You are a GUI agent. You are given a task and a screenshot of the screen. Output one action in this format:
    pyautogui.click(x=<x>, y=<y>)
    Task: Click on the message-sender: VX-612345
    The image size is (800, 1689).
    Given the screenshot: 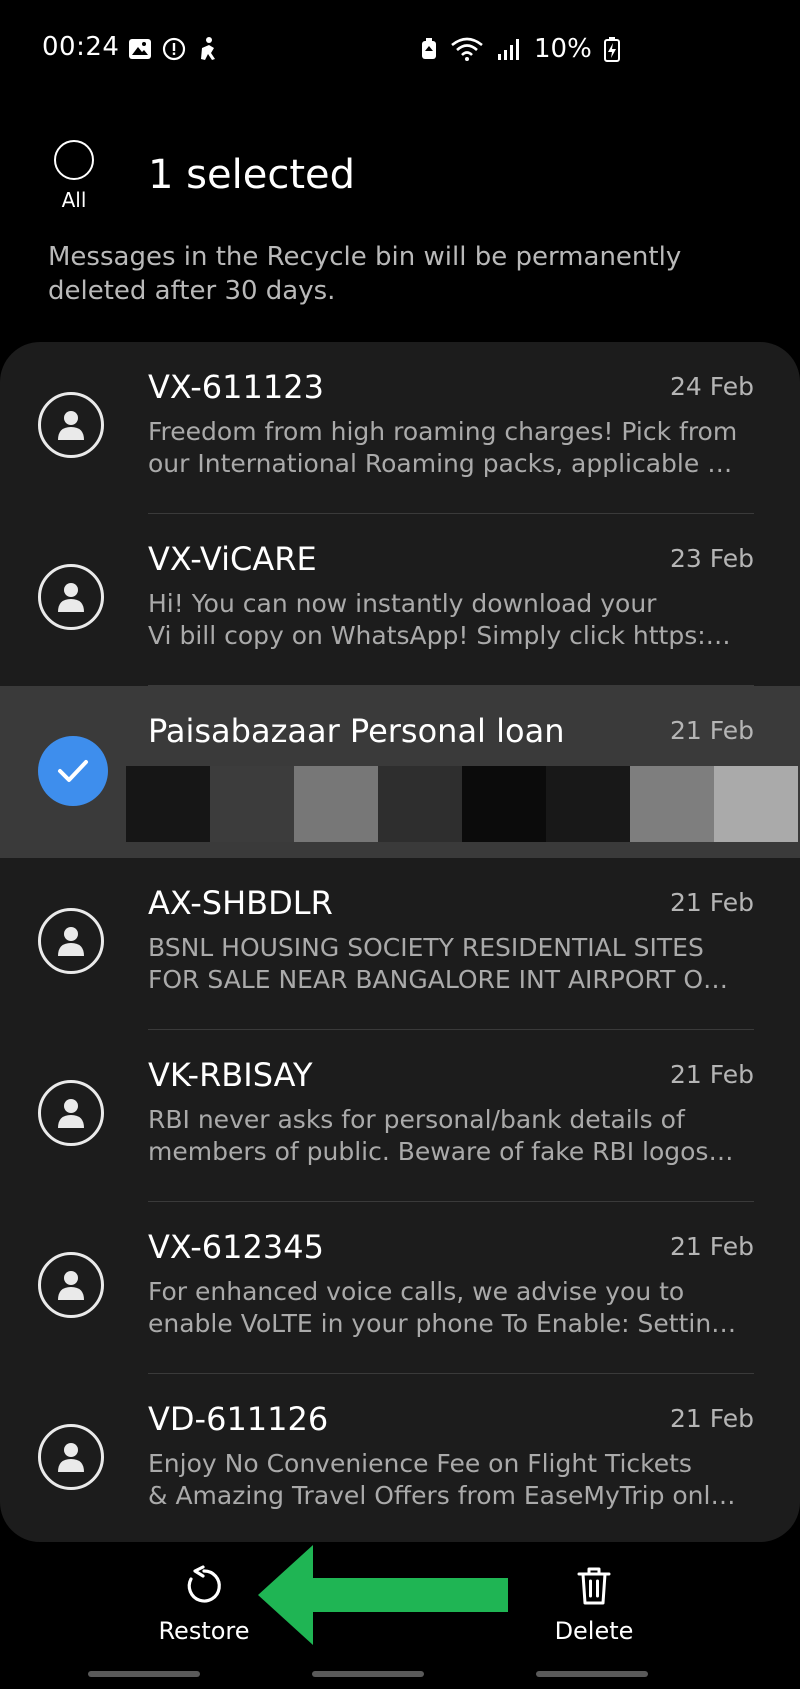 What is the action you would take?
    pyautogui.click(x=236, y=1247)
    